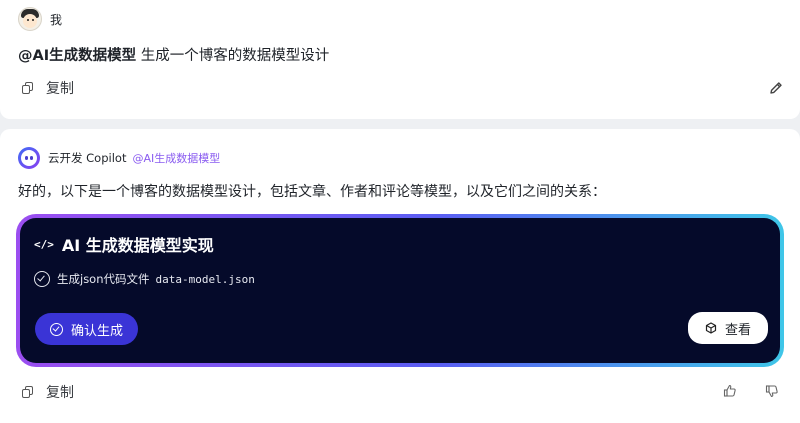  I want to click on file-name: data-model.json, so click(205, 279).